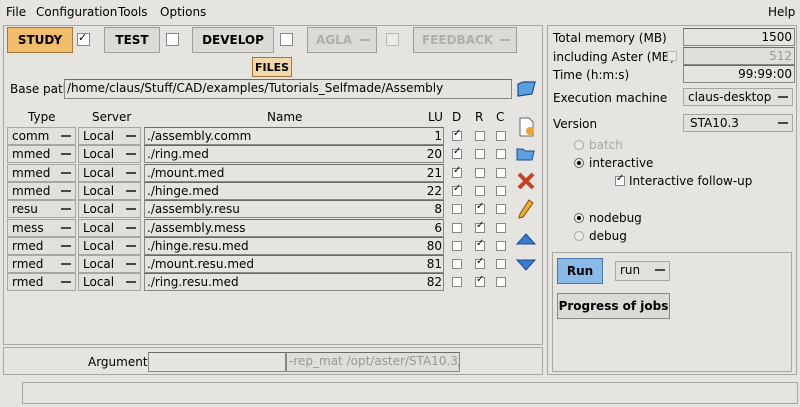 The width and height of the screenshot is (800, 407). Describe the element at coordinates (40, 40) in the screenshot. I see `study-mode-button: STUDY` at that location.